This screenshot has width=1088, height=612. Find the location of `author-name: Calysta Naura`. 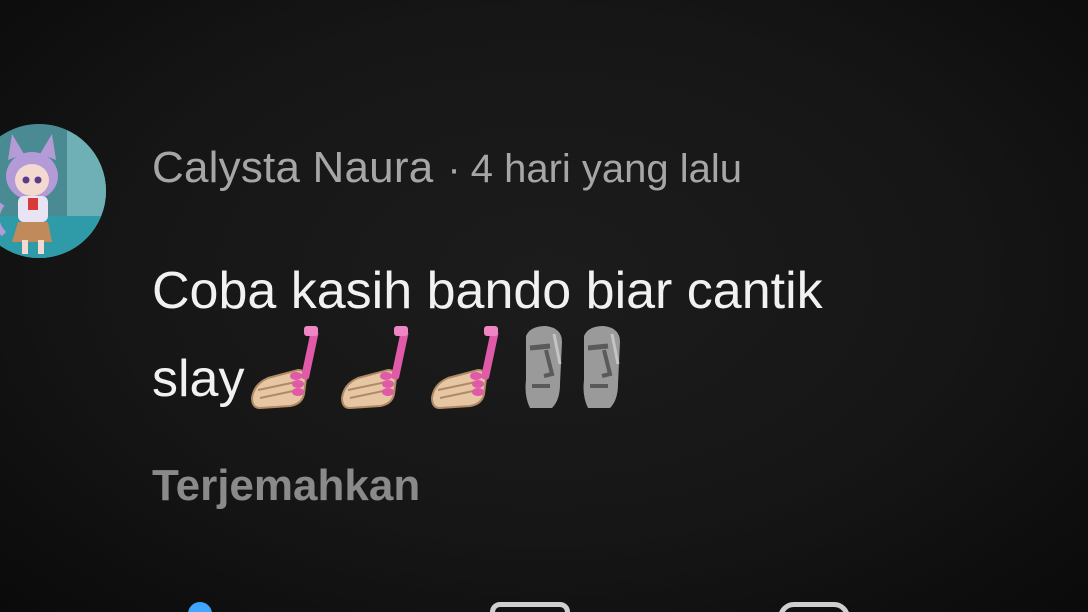

author-name: Calysta Naura is located at coordinates (292, 167).